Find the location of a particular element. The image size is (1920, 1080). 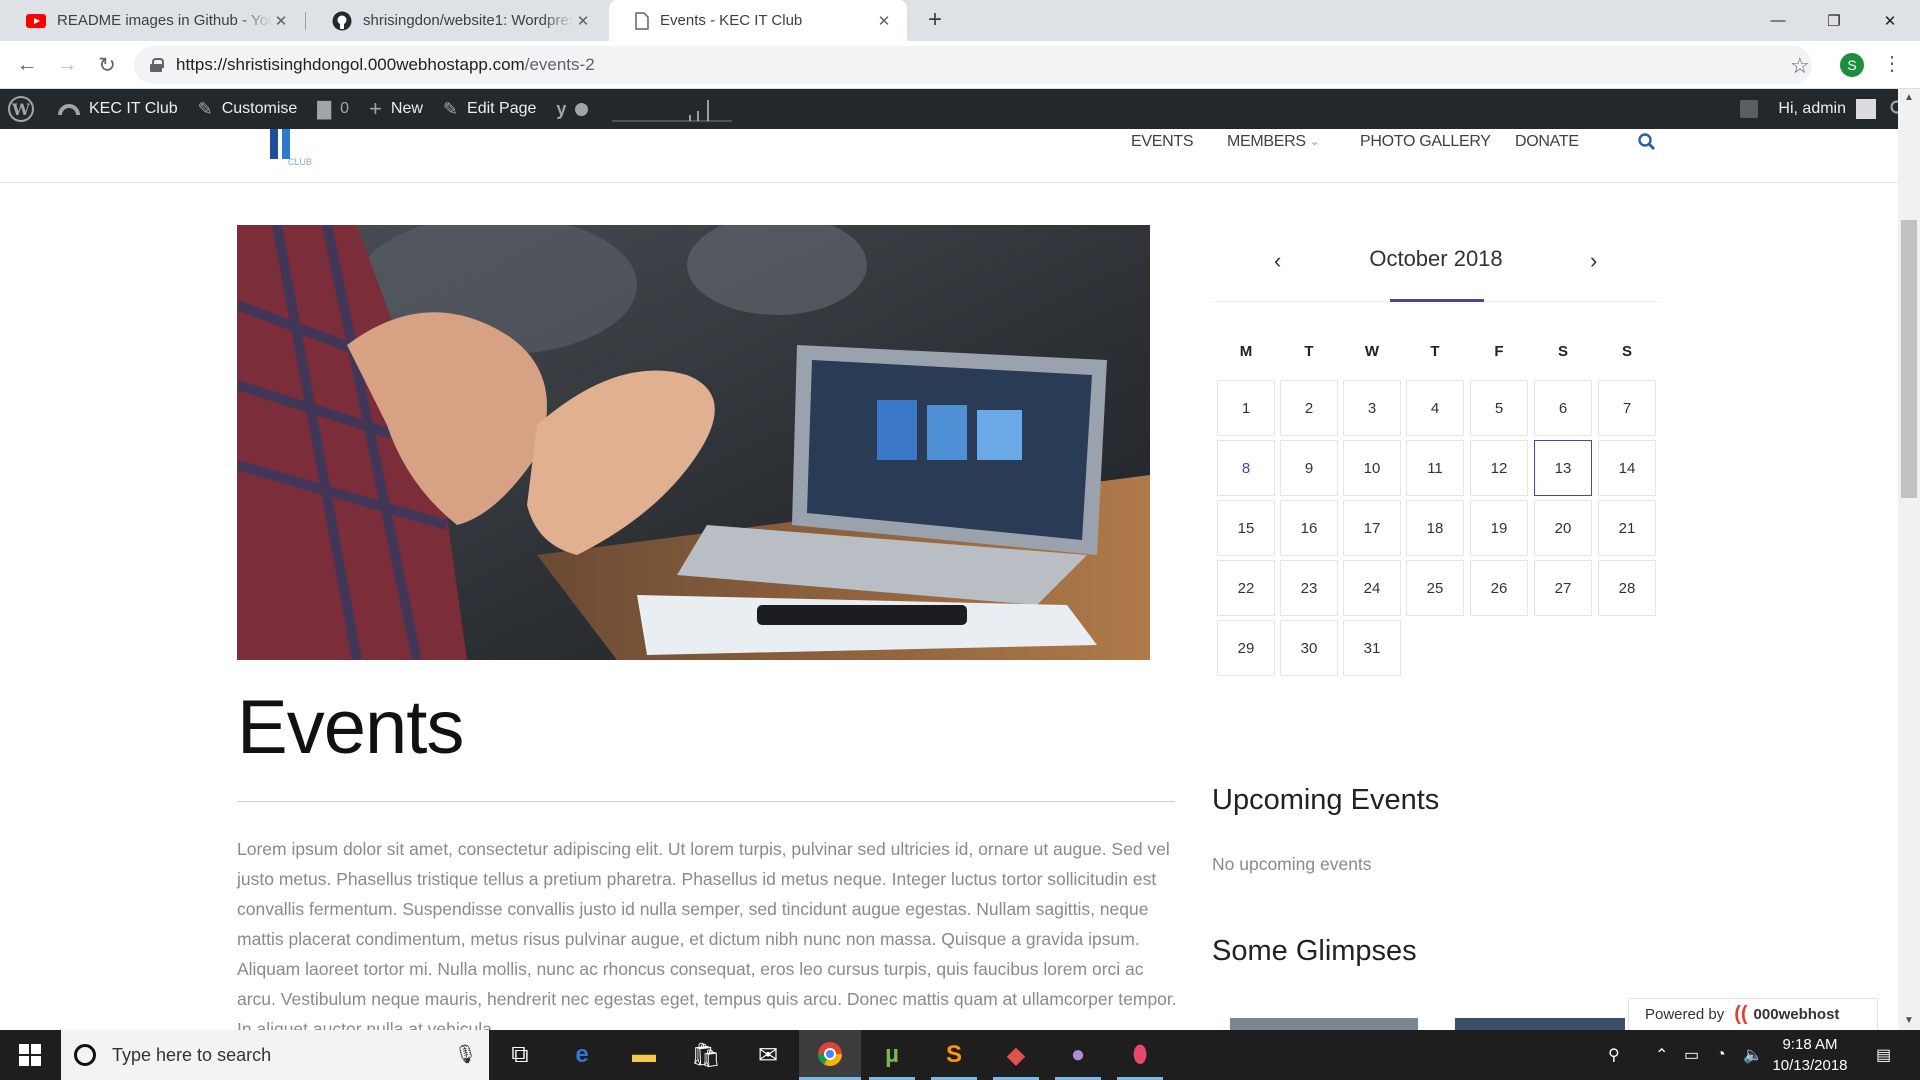

nav-members: MEMBERS is located at coordinates (1266, 142).